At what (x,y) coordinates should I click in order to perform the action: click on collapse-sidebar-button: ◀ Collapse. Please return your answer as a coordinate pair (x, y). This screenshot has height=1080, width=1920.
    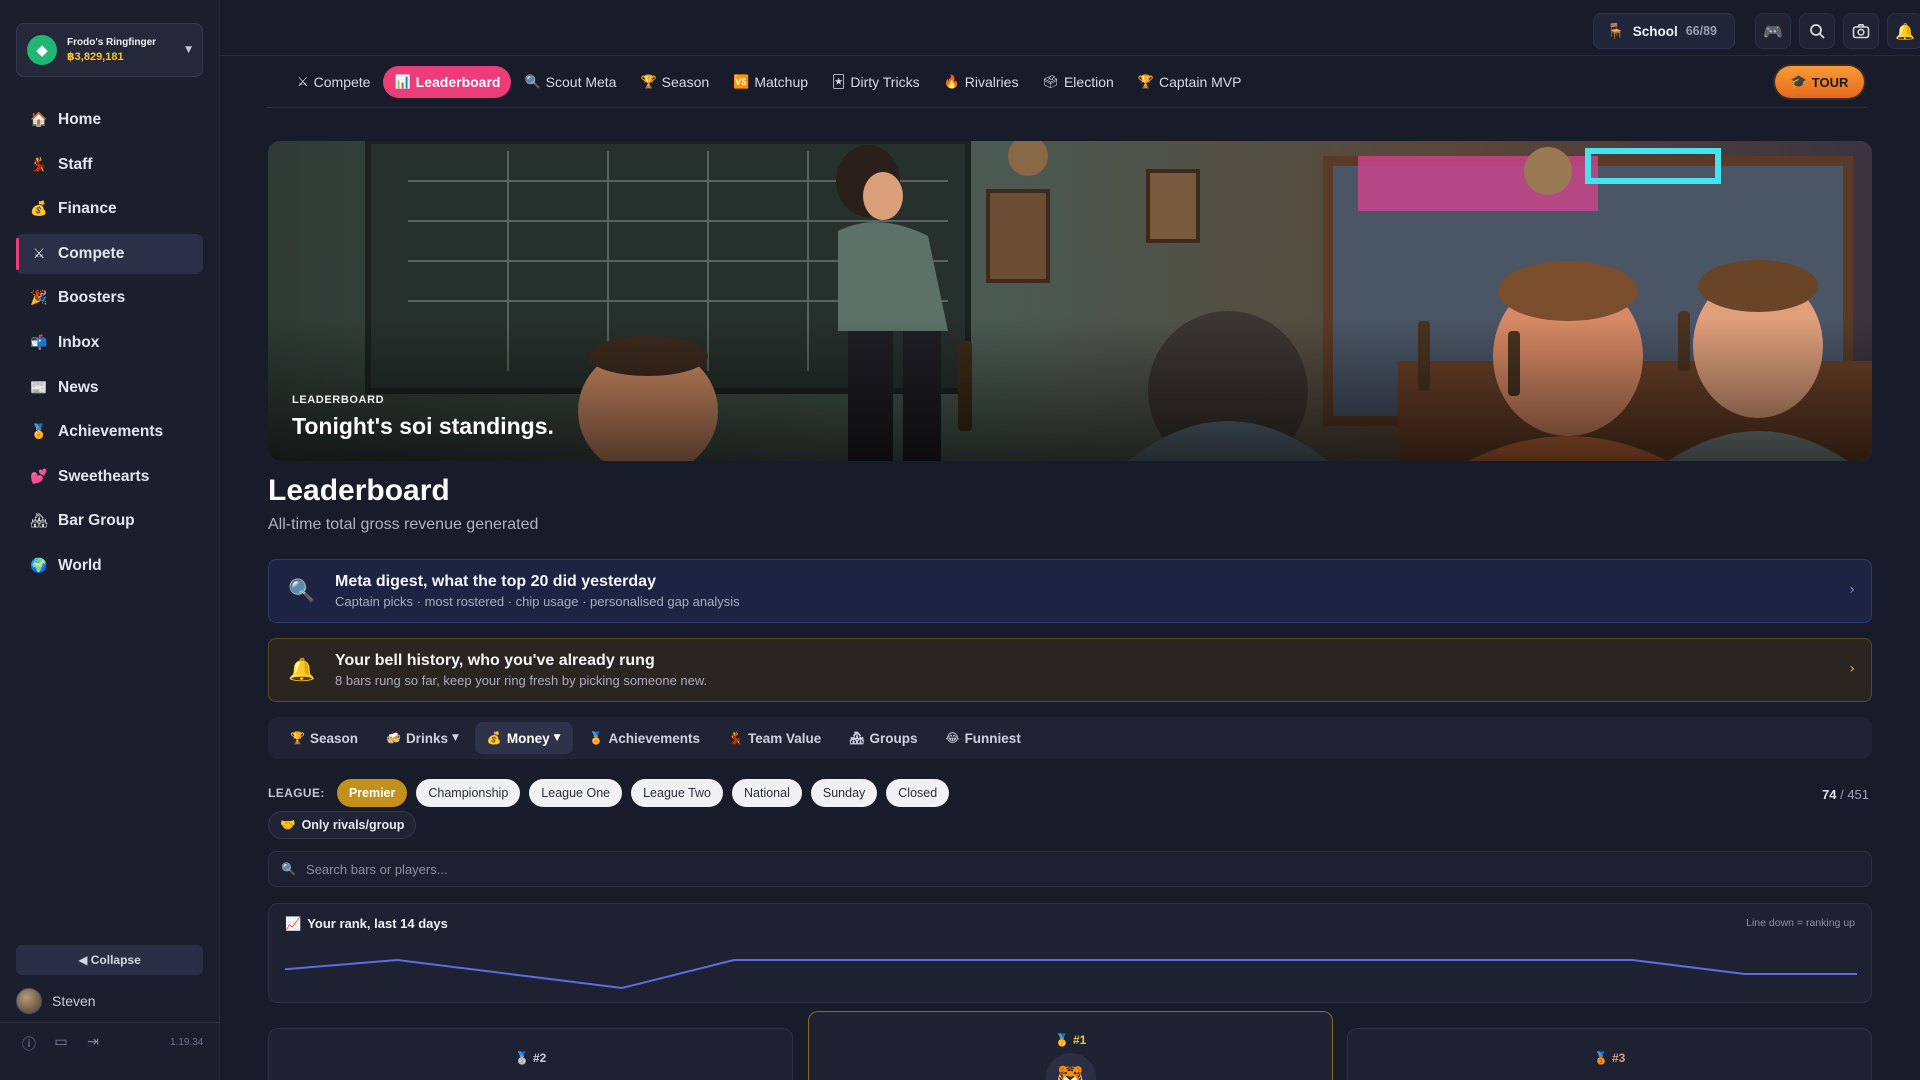
    Looking at the image, I should click on (109, 960).